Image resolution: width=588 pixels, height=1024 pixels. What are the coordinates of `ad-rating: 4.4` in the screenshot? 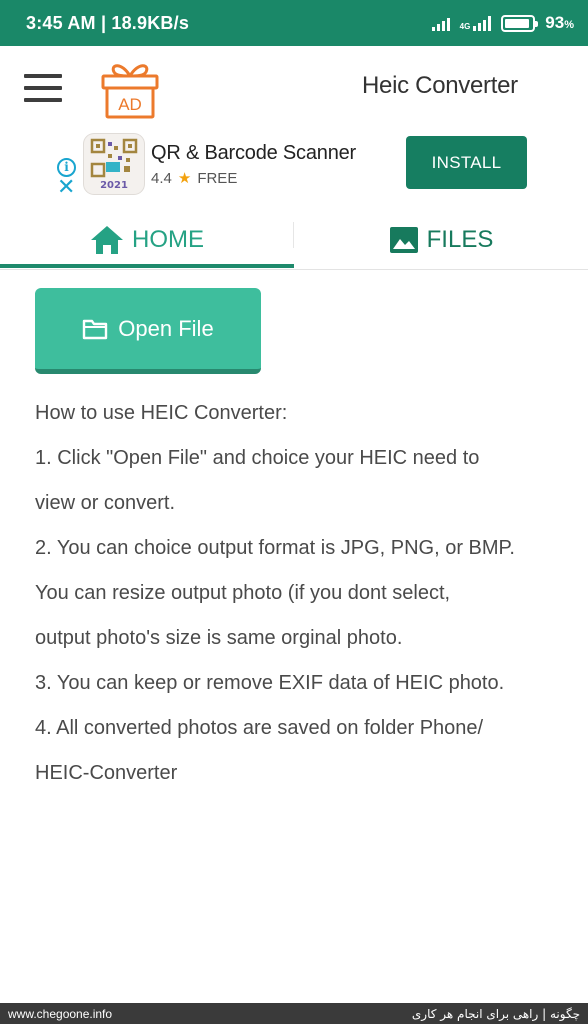 It's located at (161, 178).